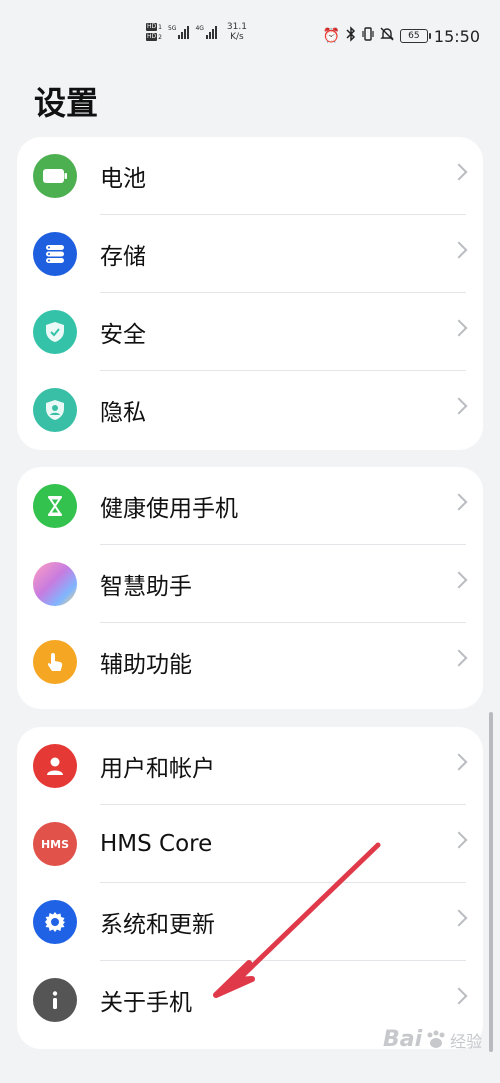 The width and height of the screenshot is (500, 1083). I want to click on settings-item-label: 电池, so click(123, 179).